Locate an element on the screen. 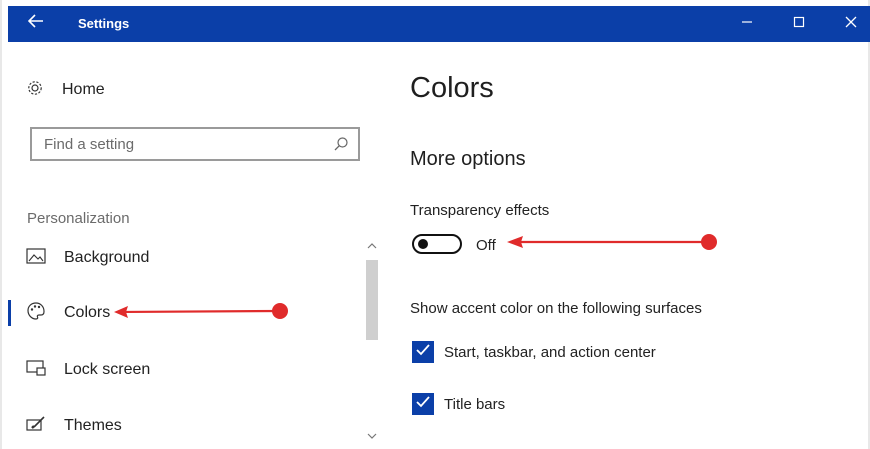 This screenshot has width=870, height=449. sidebar-item-lock-screen: Lock screen is located at coordinates (88, 370).